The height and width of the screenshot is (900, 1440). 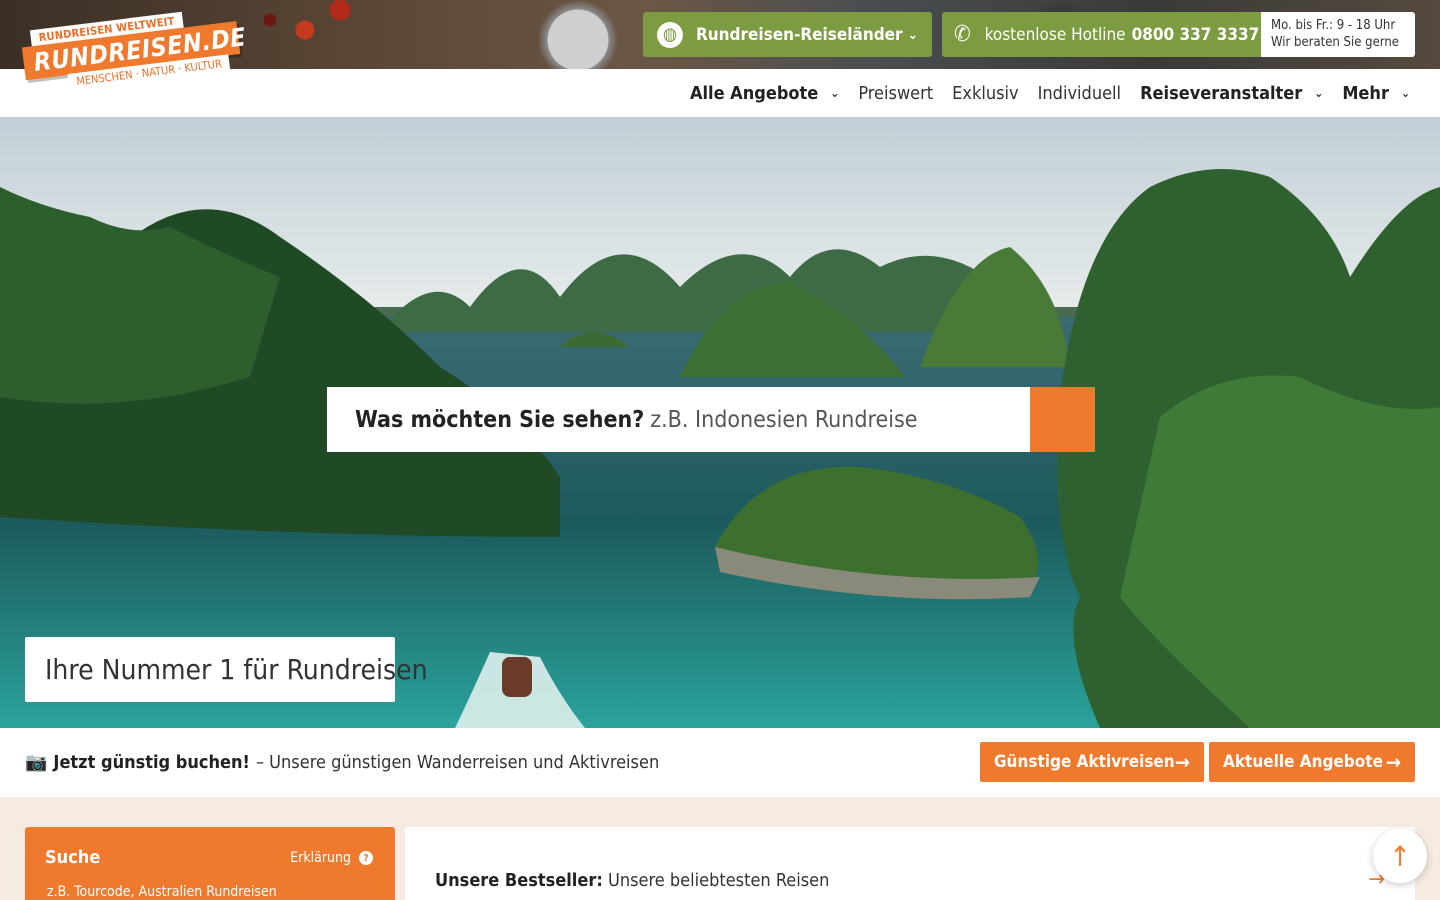 I want to click on nav-item-label: Exklusiv, so click(x=985, y=93).